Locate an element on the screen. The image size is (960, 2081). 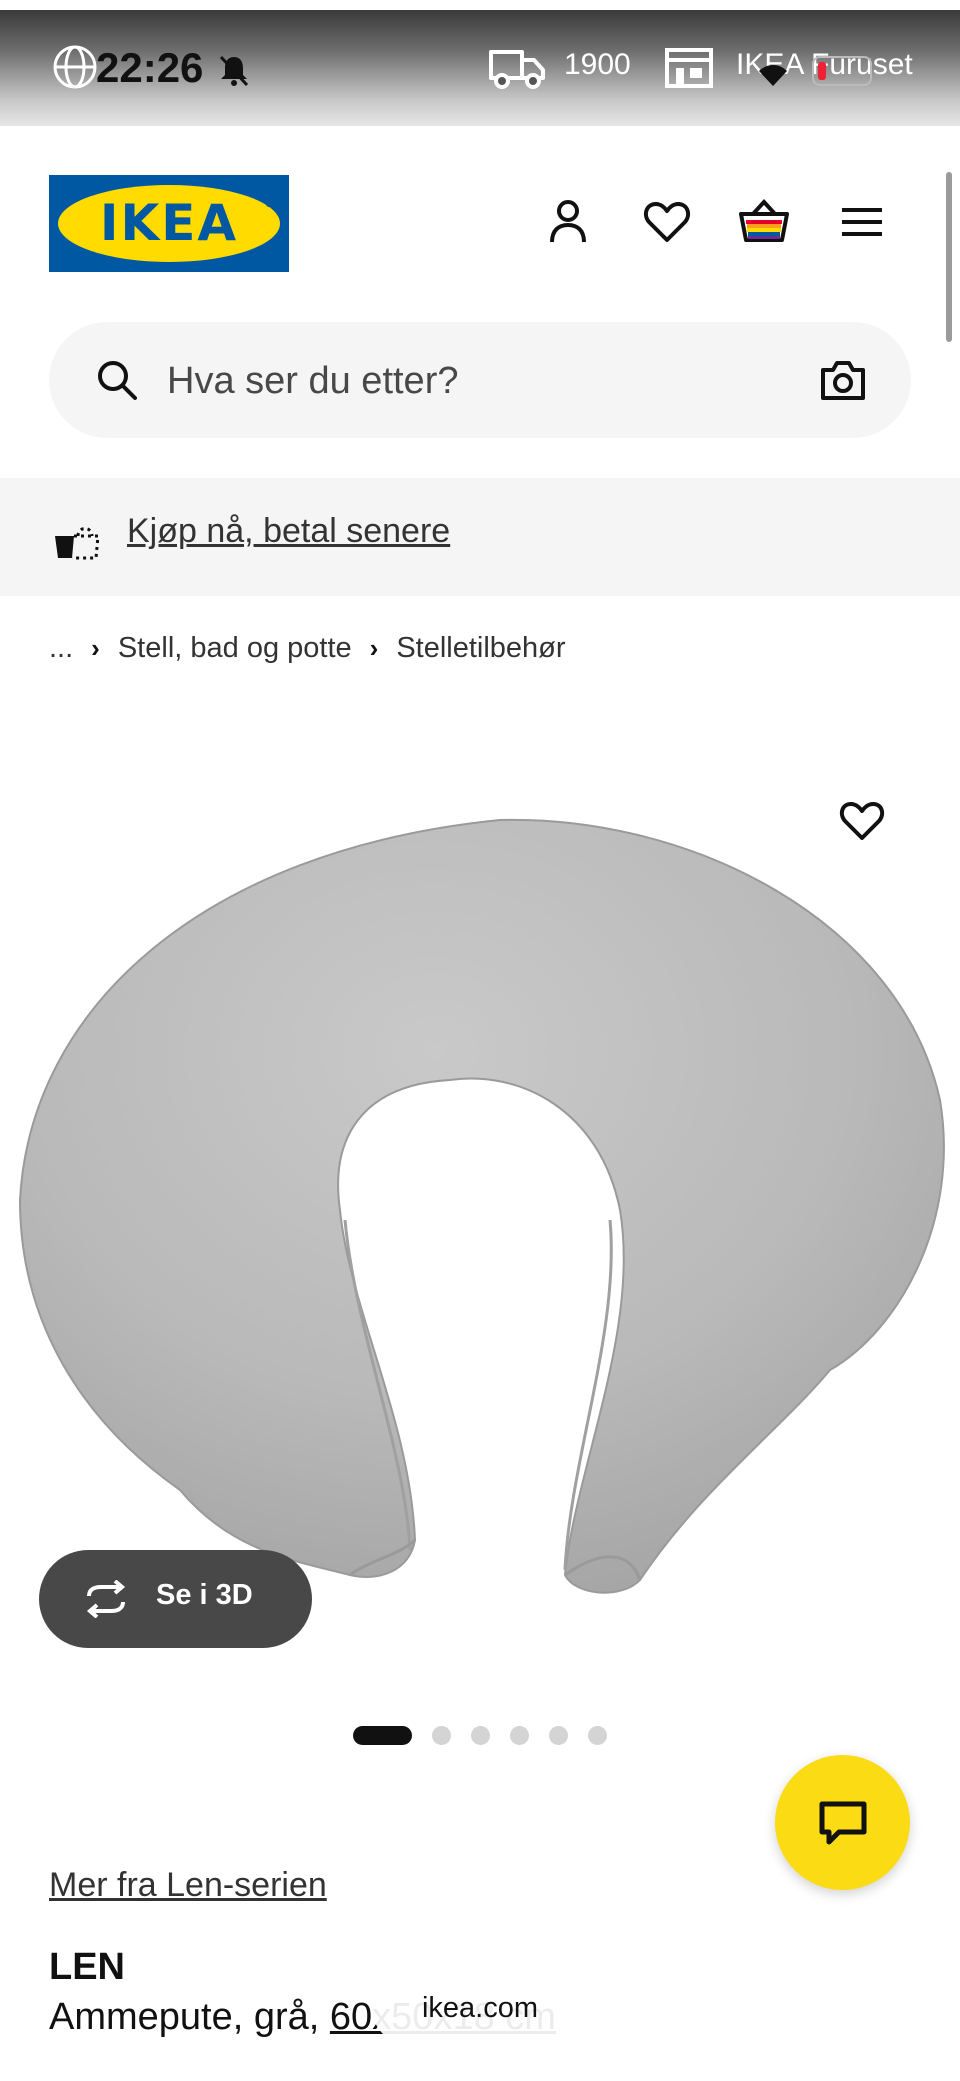
chat-bubble-icon is located at coordinates (843, 1823).